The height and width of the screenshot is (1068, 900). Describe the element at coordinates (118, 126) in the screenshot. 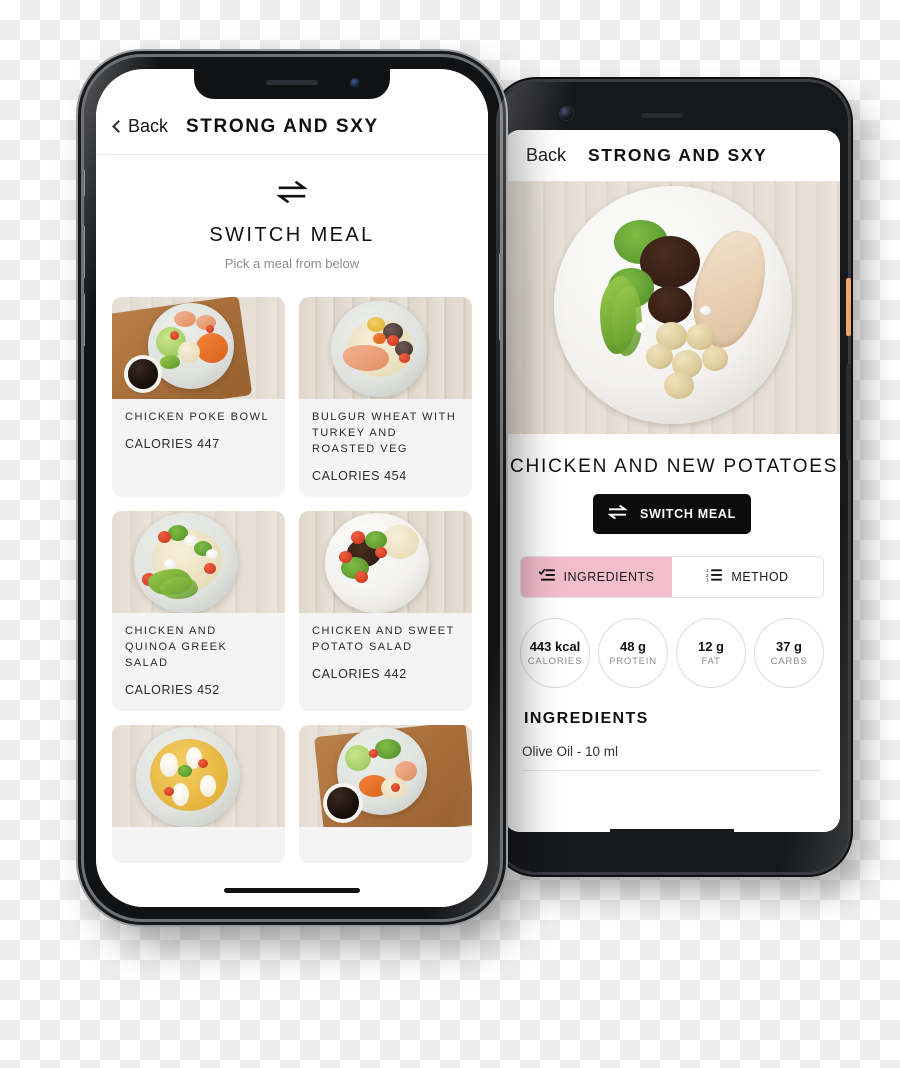

I see `chevron-left-icon` at that location.